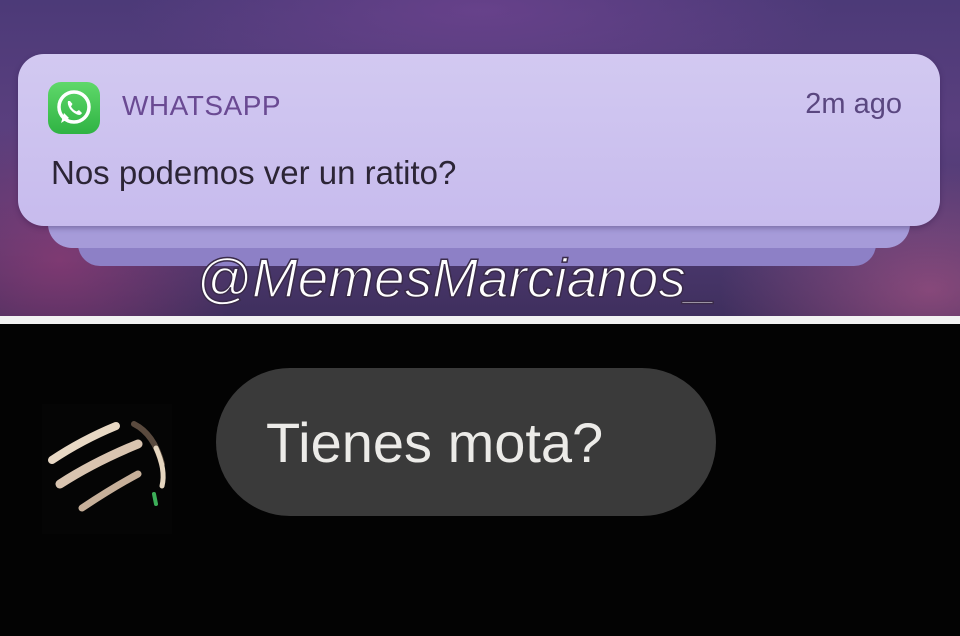 This screenshot has width=960, height=636. What do you see at coordinates (853, 104) in the screenshot?
I see `notification-timestamp: 2m ago` at bounding box center [853, 104].